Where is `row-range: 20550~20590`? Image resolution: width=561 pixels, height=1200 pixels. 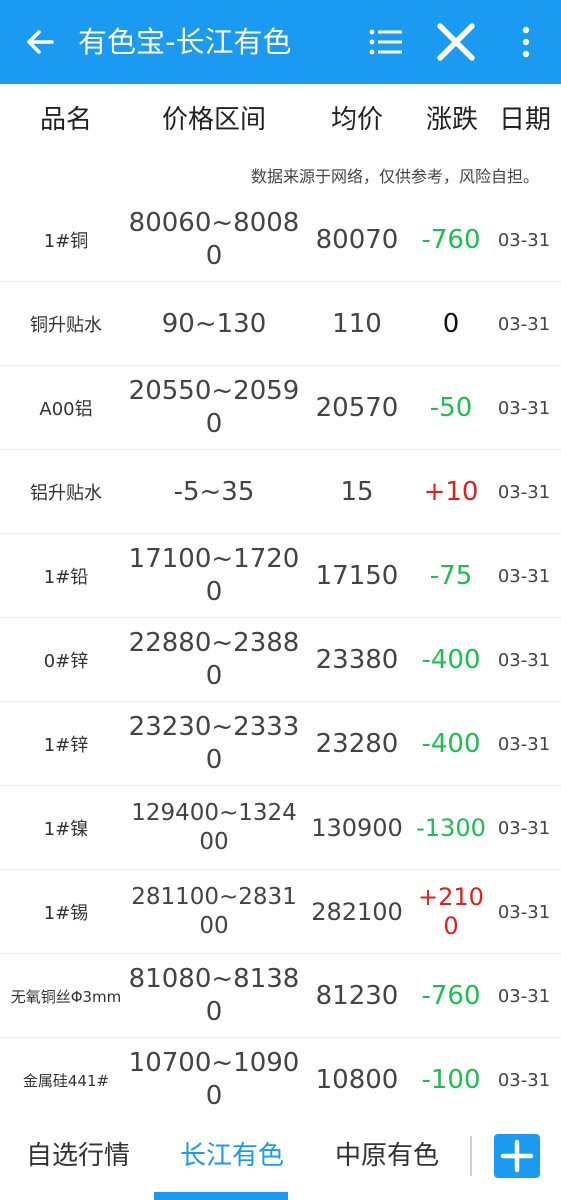
row-range: 20550~20590 is located at coordinates (214, 407).